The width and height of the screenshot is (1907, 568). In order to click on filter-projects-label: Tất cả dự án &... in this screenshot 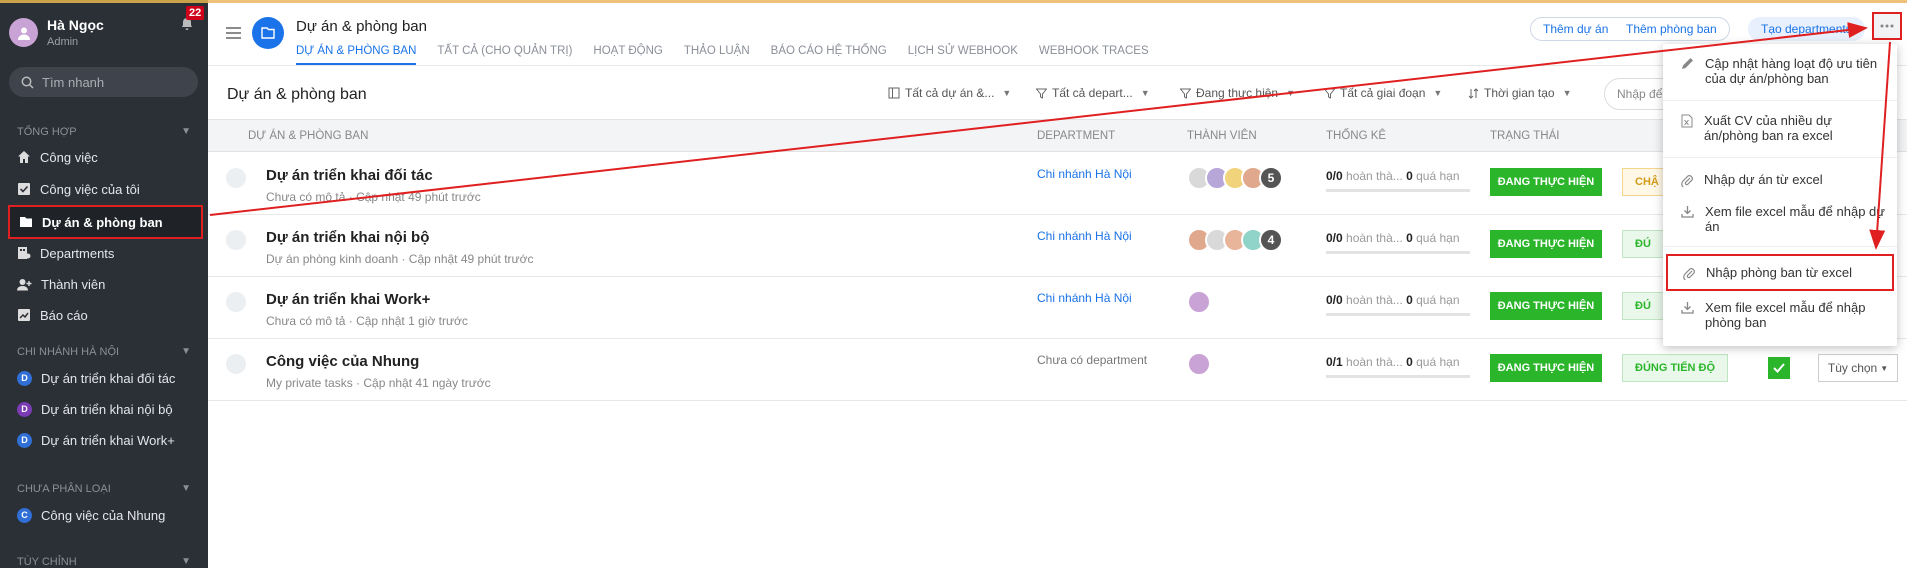, I will do `click(950, 93)`.